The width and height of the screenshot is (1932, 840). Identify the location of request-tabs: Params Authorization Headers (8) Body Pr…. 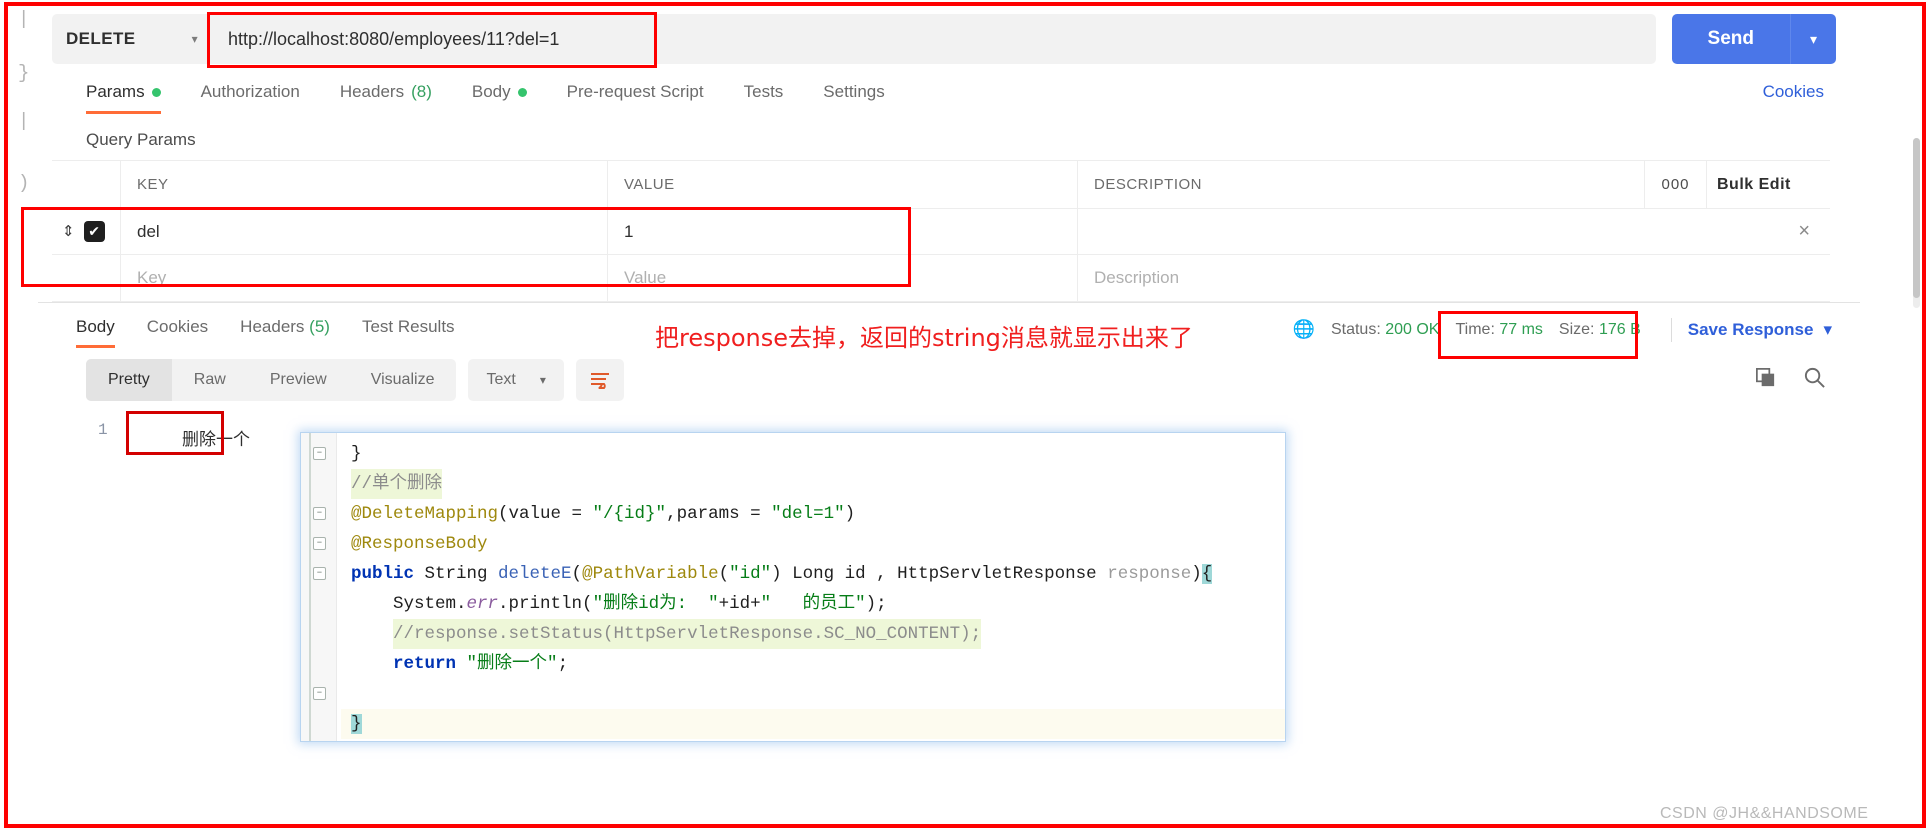
(949, 92).